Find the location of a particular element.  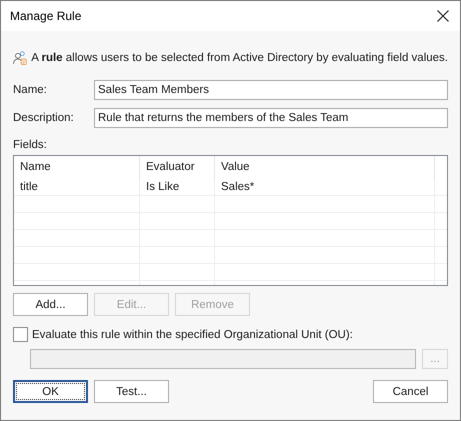

table-cell: Is Like is located at coordinates (177, 187).